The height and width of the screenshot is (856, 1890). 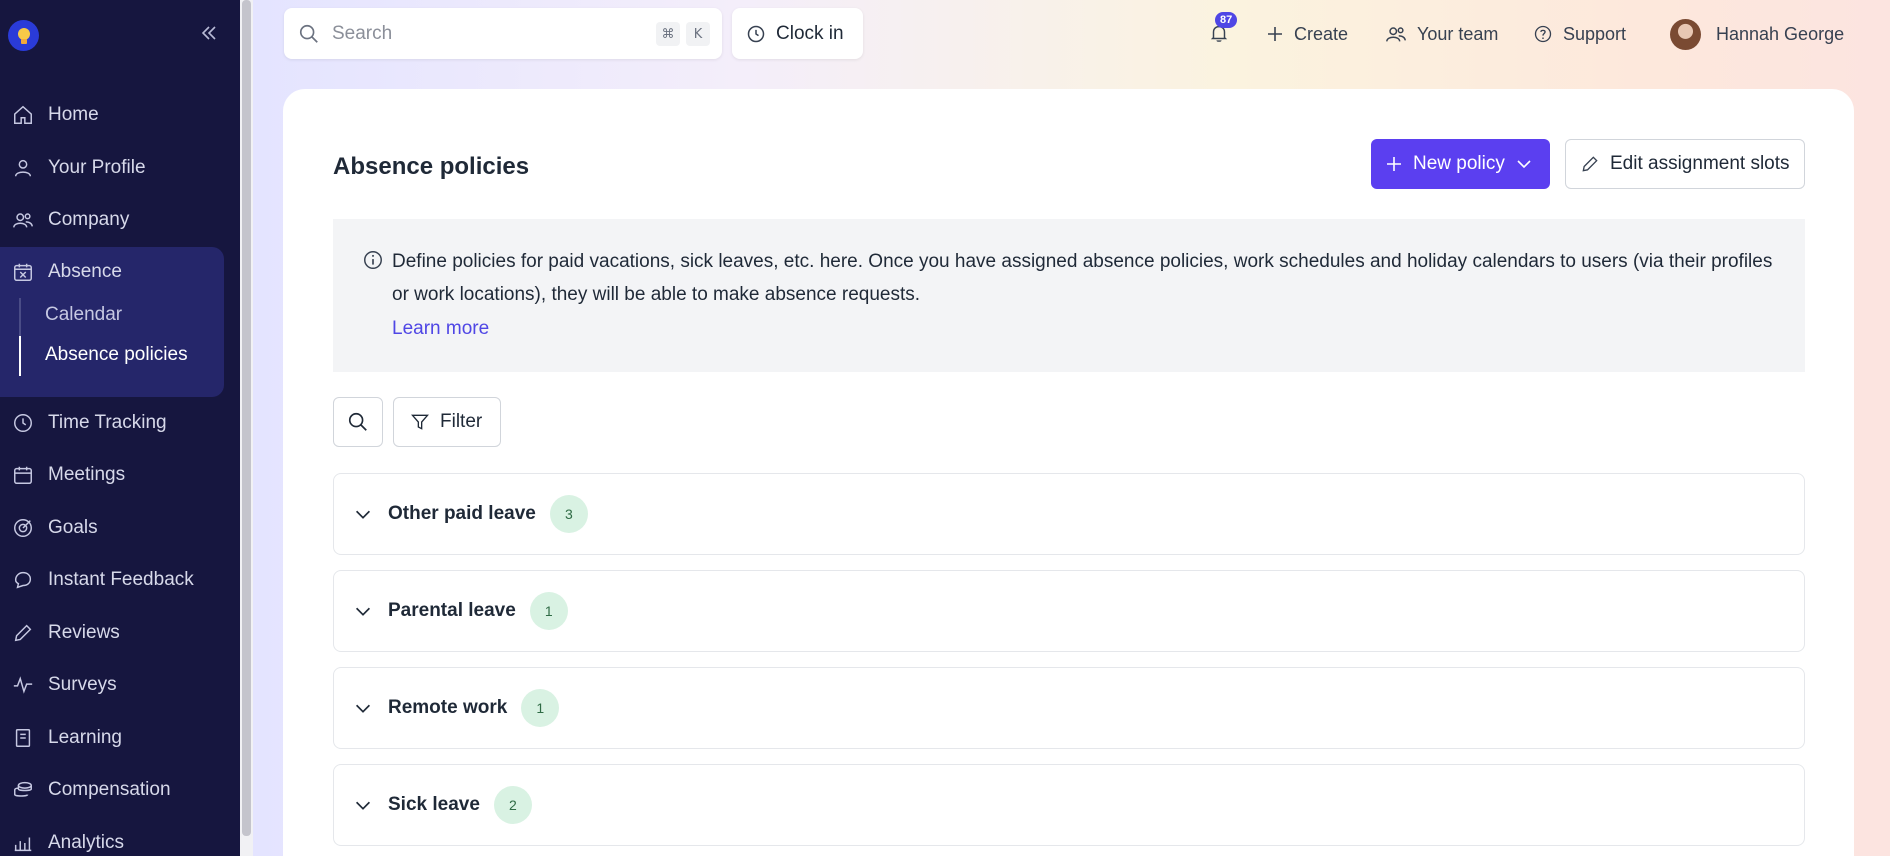 What do you see at coordinates (82, 684) in the screenshot?
I see `sidebar-item-label: Surveys` at bounding box center [82, 684].